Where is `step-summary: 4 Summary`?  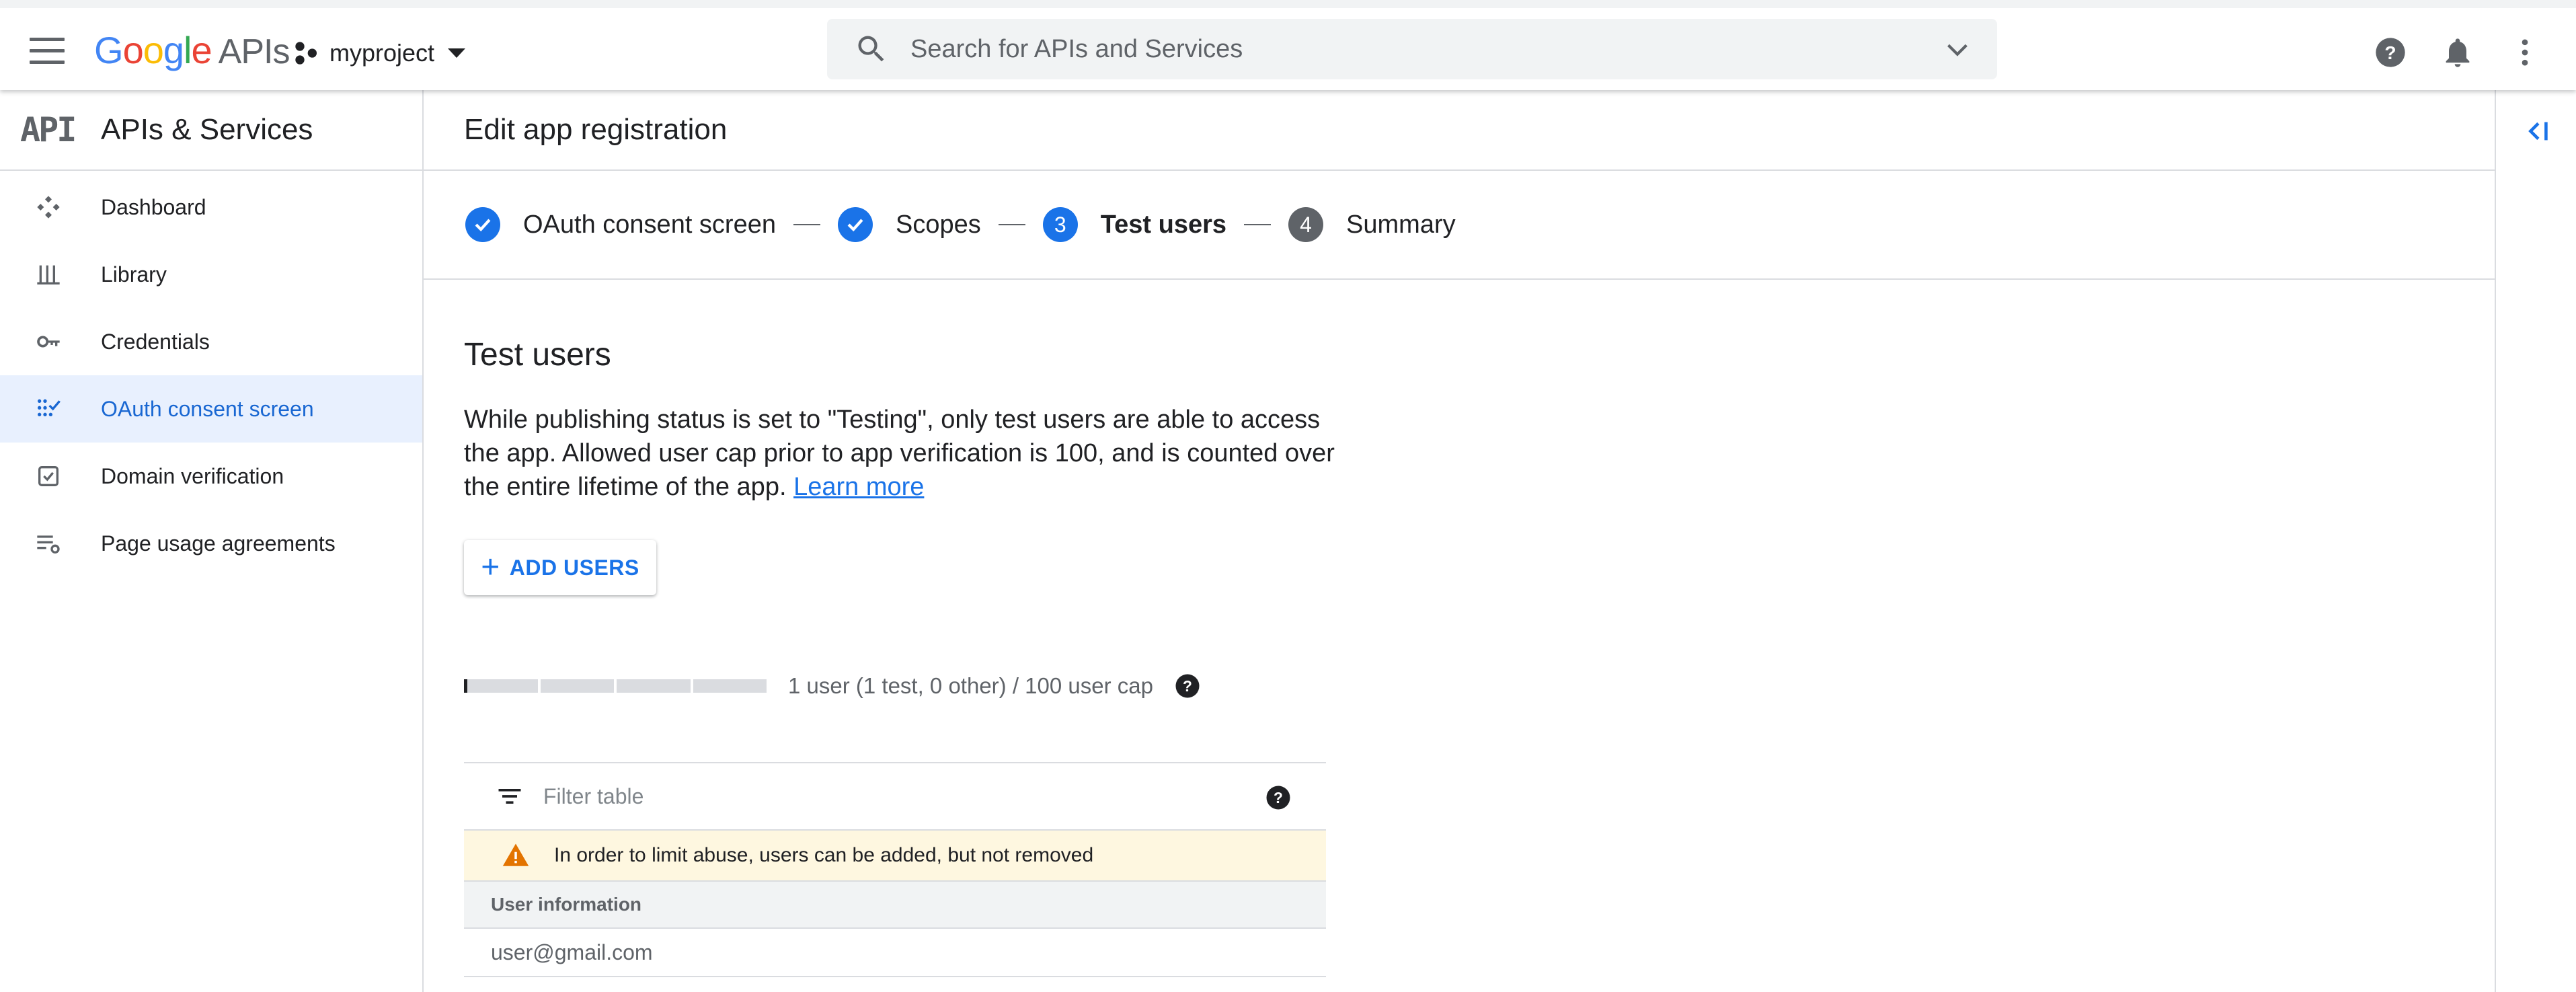 step-summary: 4 Summary is located at coordinates (1372, 224).